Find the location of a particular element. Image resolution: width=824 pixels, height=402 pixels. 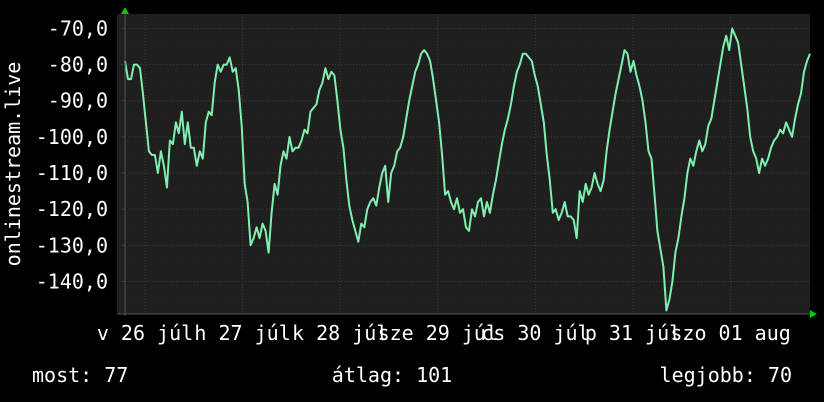

average-value: átlag: 101 is located at coordinates (392, 375).